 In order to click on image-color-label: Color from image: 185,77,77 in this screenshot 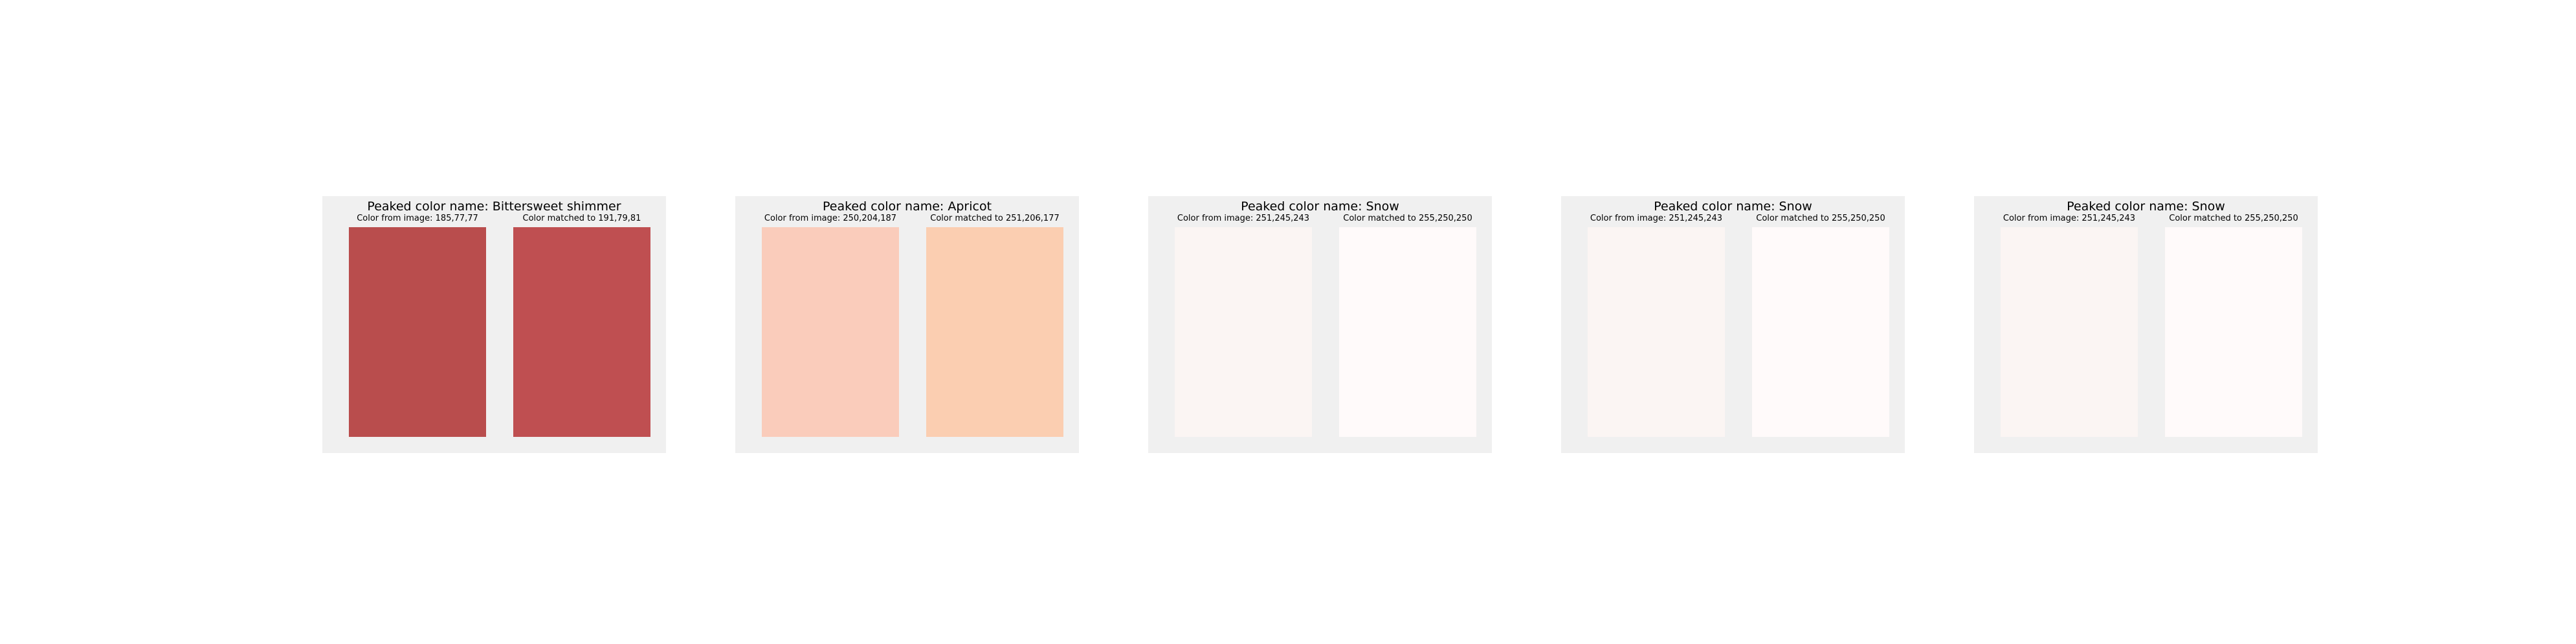, I will do `click(417, 218)`.